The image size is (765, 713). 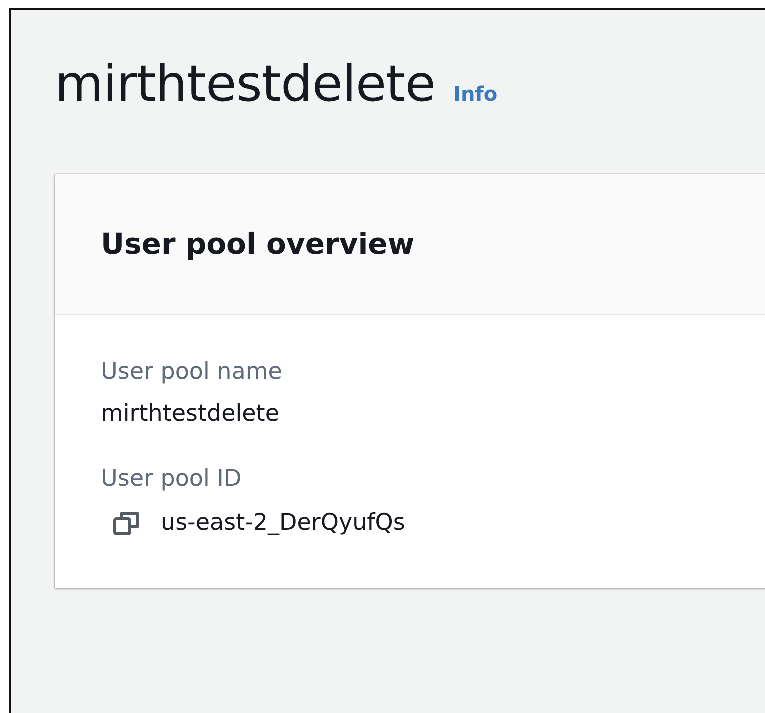 I want to click on info-link: Info, so click(x=476, y=94).